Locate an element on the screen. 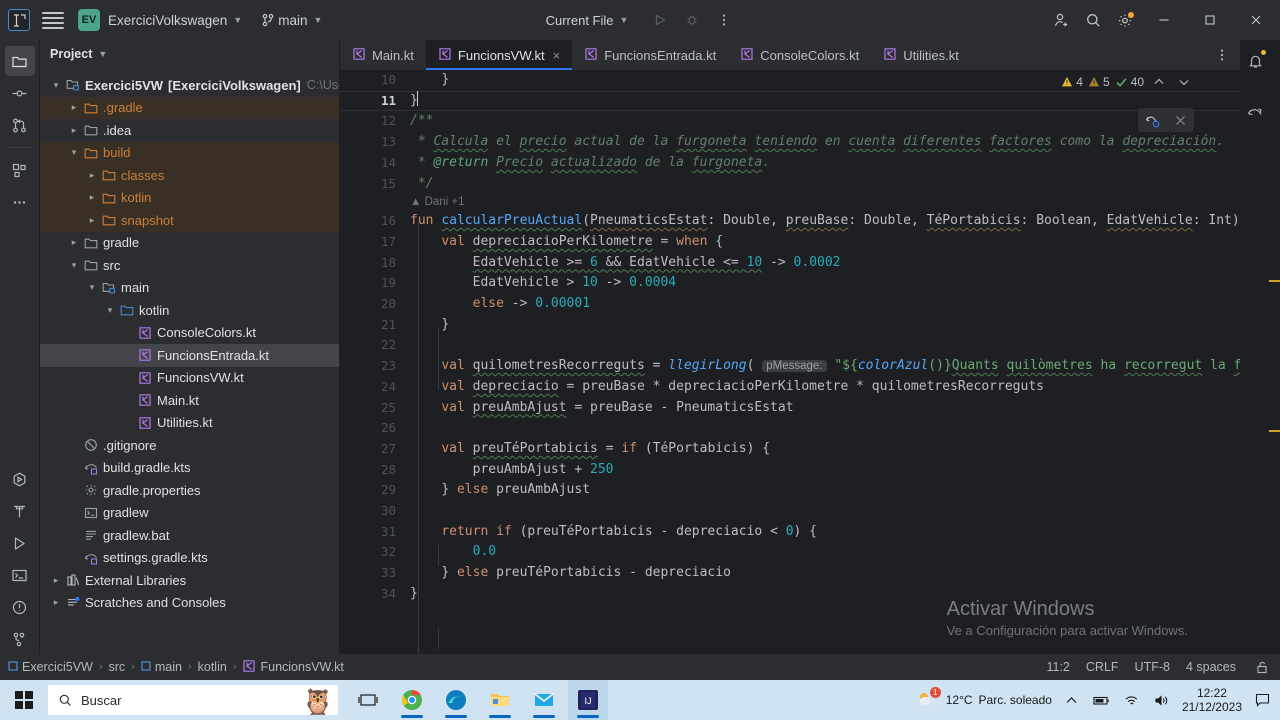 Image resolution: width=1280 pixels, height=720 pixels. code-line: } else preuAmbAjust is located at coordinates (825, 490).